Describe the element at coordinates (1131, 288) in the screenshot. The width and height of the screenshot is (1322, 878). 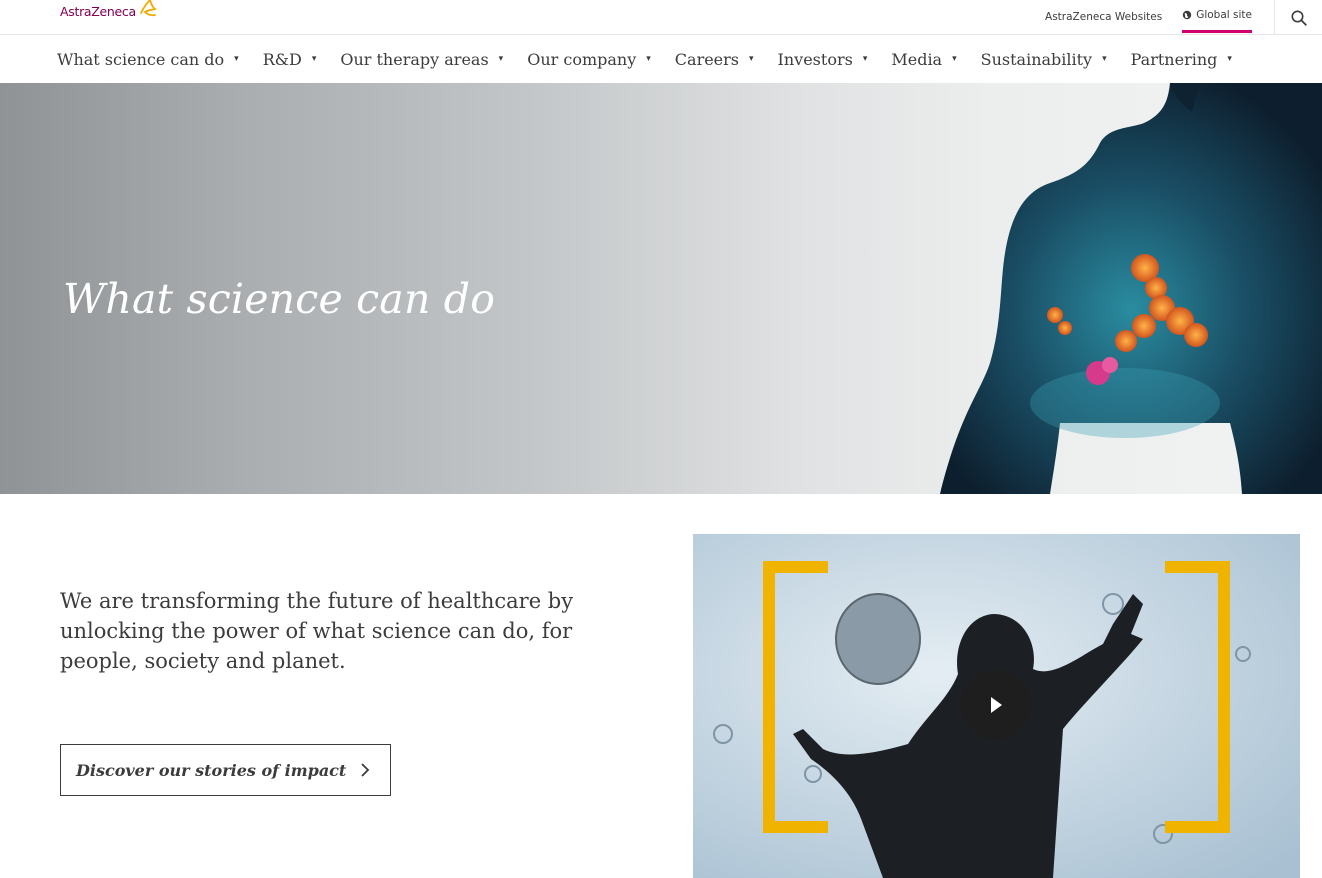
I see `hero-human-silhouette-image` at that location.